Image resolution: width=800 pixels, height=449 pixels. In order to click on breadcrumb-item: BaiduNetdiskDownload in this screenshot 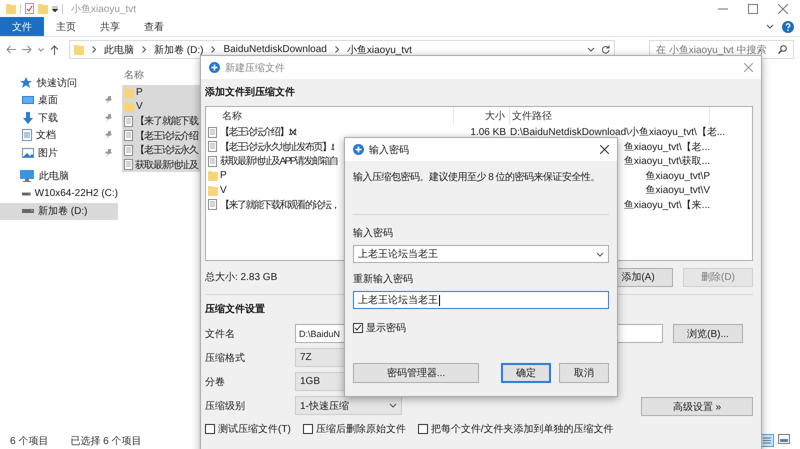, I will do `click(275, 49)`.